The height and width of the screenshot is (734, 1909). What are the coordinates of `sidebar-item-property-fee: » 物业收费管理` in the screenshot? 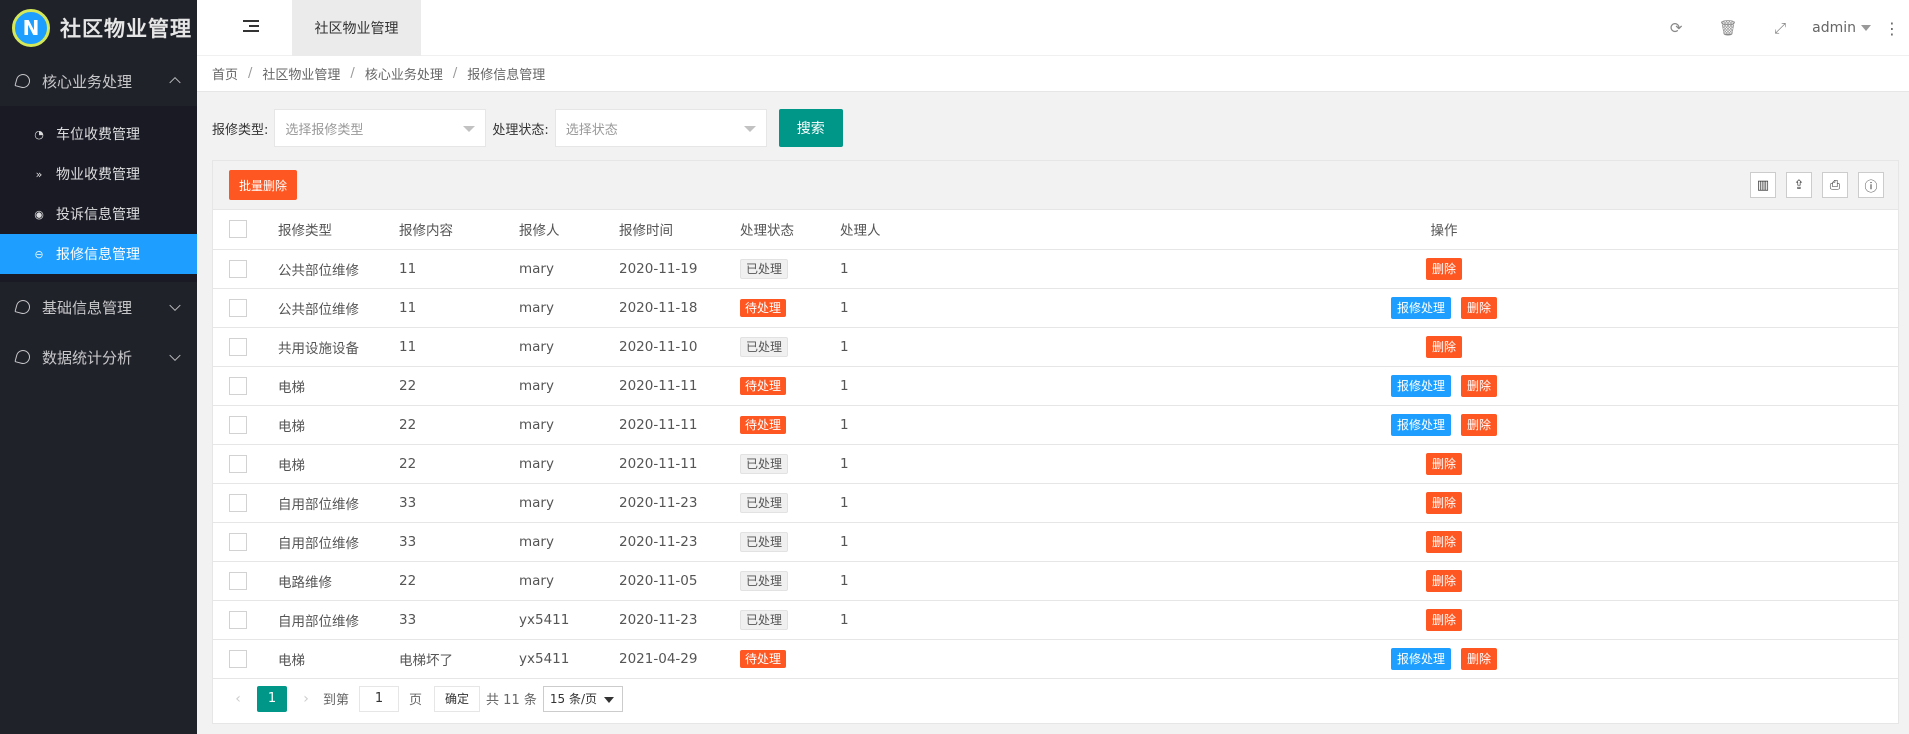 It's located at (98, 174).